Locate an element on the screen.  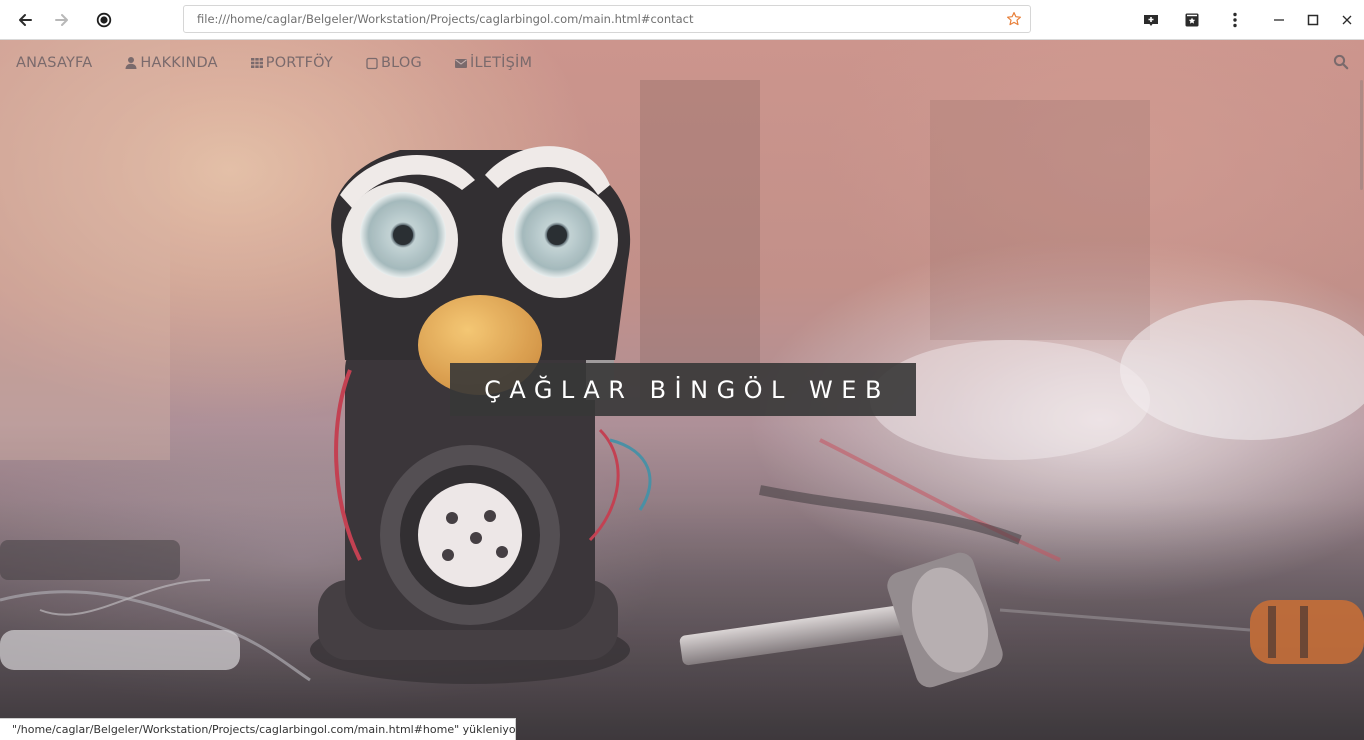
star-icon is located at coordinates (1014, 19).